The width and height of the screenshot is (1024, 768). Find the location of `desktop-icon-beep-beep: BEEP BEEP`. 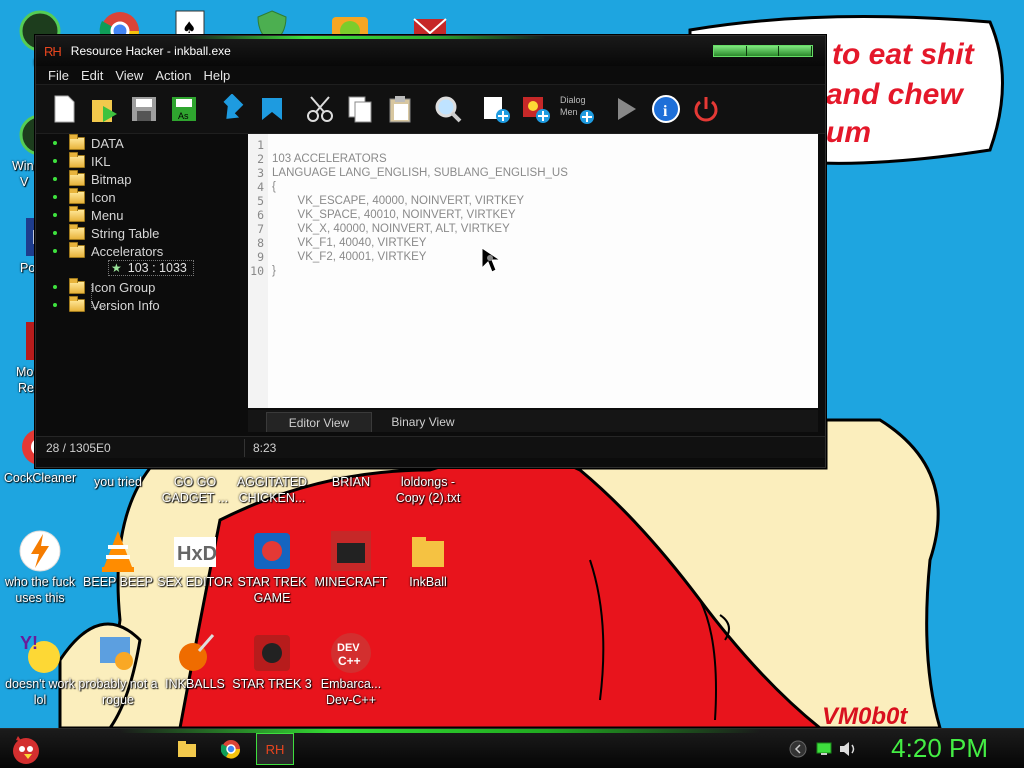

desktop-icon-beep-beep: BEEP BEEP is located at coordinates (118, 559).